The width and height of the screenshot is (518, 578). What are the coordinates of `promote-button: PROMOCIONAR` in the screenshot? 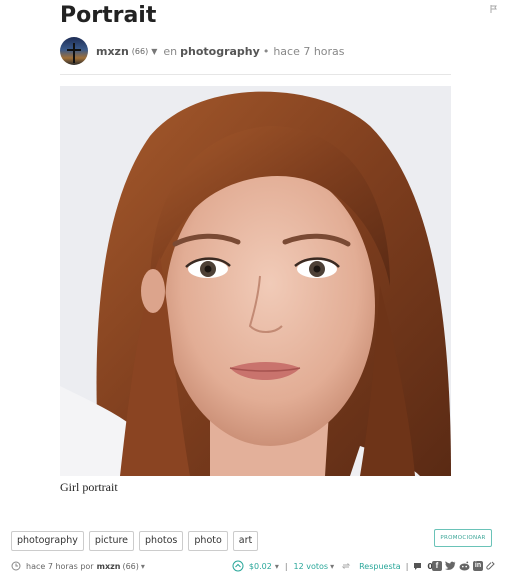 It's located at (463, 538).